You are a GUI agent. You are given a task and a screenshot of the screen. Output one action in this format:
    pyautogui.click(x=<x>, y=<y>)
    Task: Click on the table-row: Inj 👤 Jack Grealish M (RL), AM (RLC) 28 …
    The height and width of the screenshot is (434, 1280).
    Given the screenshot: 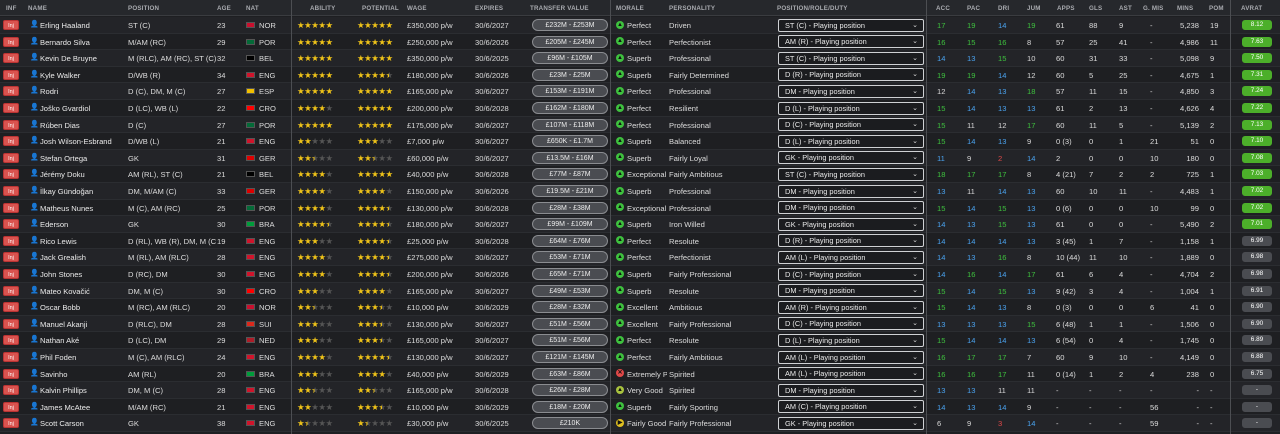 What is the action you would take?
    pyautogui.click(x=640, y=257)
    